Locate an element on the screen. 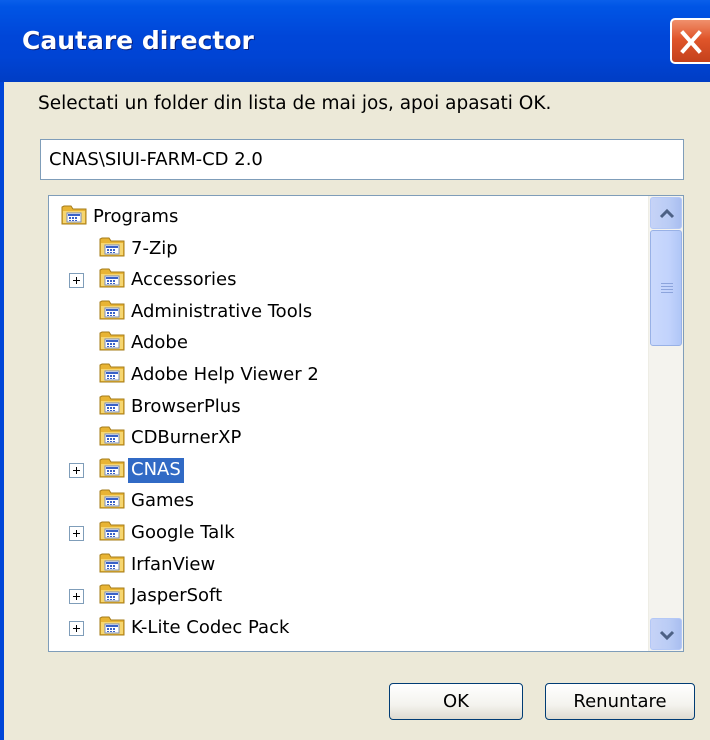 The height and width of the screenshot is (740, 710). tree-item: BrowserPlus is located at coordinates (349, 406).